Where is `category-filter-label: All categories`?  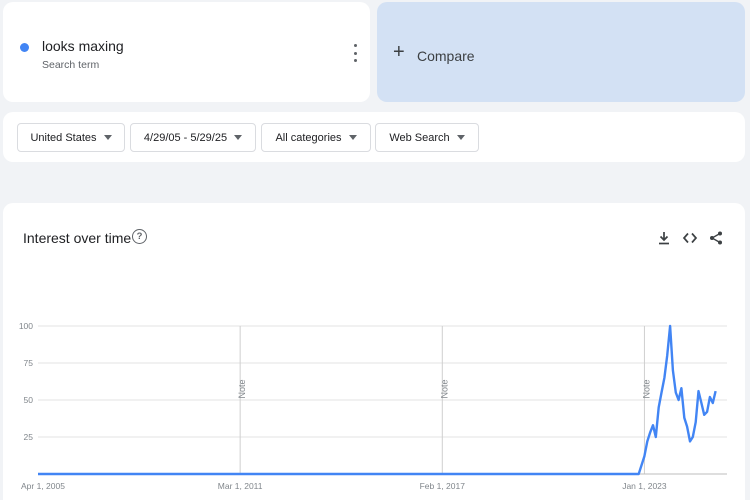
category-filter-label: All categories is located at coordinates (308, 137).